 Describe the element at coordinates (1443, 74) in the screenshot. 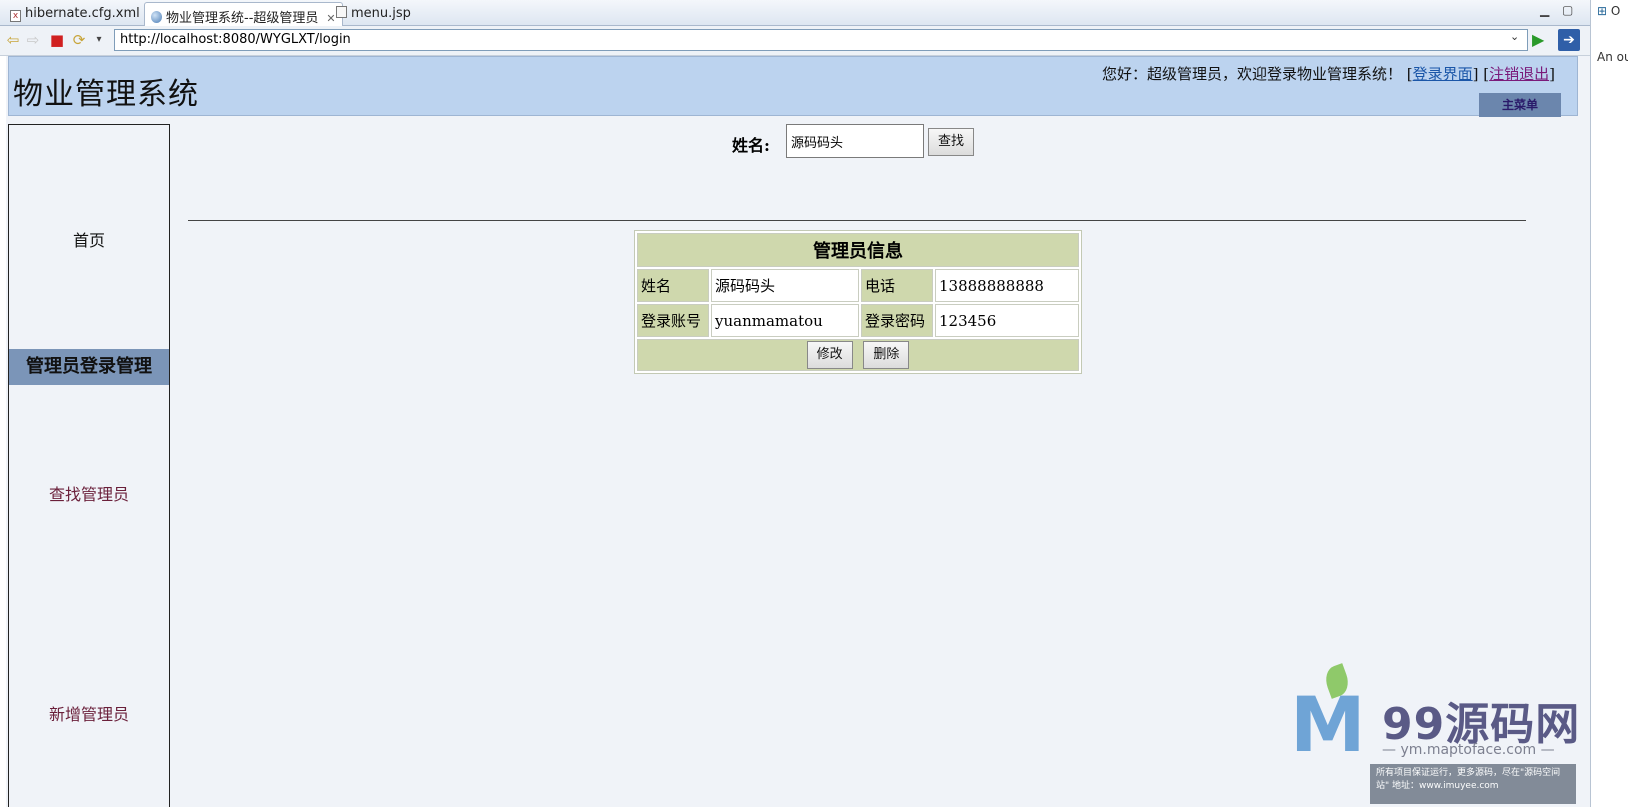

I see `login-page-link: 登录界面` at that location.